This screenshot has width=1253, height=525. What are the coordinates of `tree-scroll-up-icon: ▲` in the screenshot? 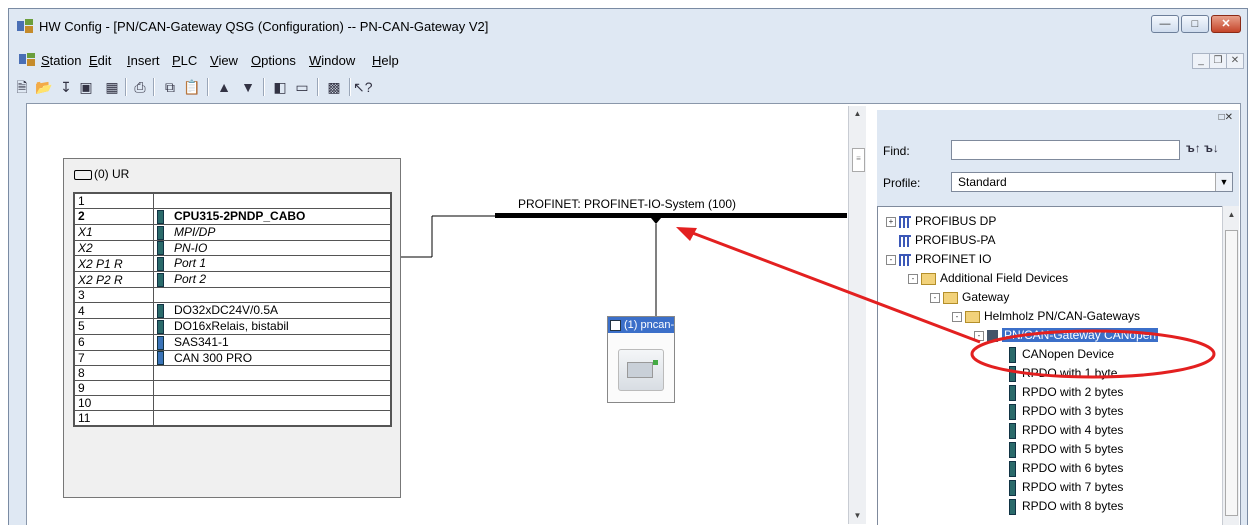 It's located at (1231, 214).